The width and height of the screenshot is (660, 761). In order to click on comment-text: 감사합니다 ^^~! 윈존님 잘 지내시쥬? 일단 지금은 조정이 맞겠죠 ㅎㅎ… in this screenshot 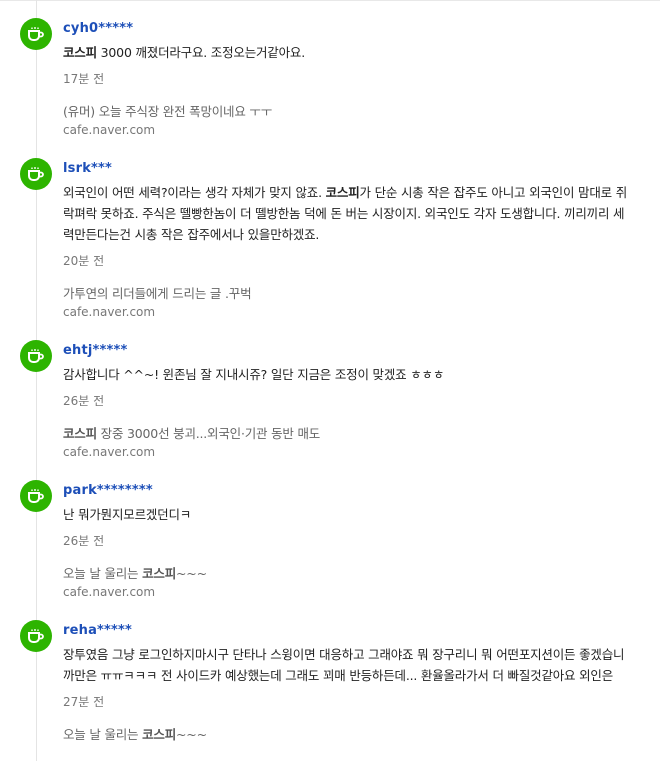, I will do `click(254, 374)`.